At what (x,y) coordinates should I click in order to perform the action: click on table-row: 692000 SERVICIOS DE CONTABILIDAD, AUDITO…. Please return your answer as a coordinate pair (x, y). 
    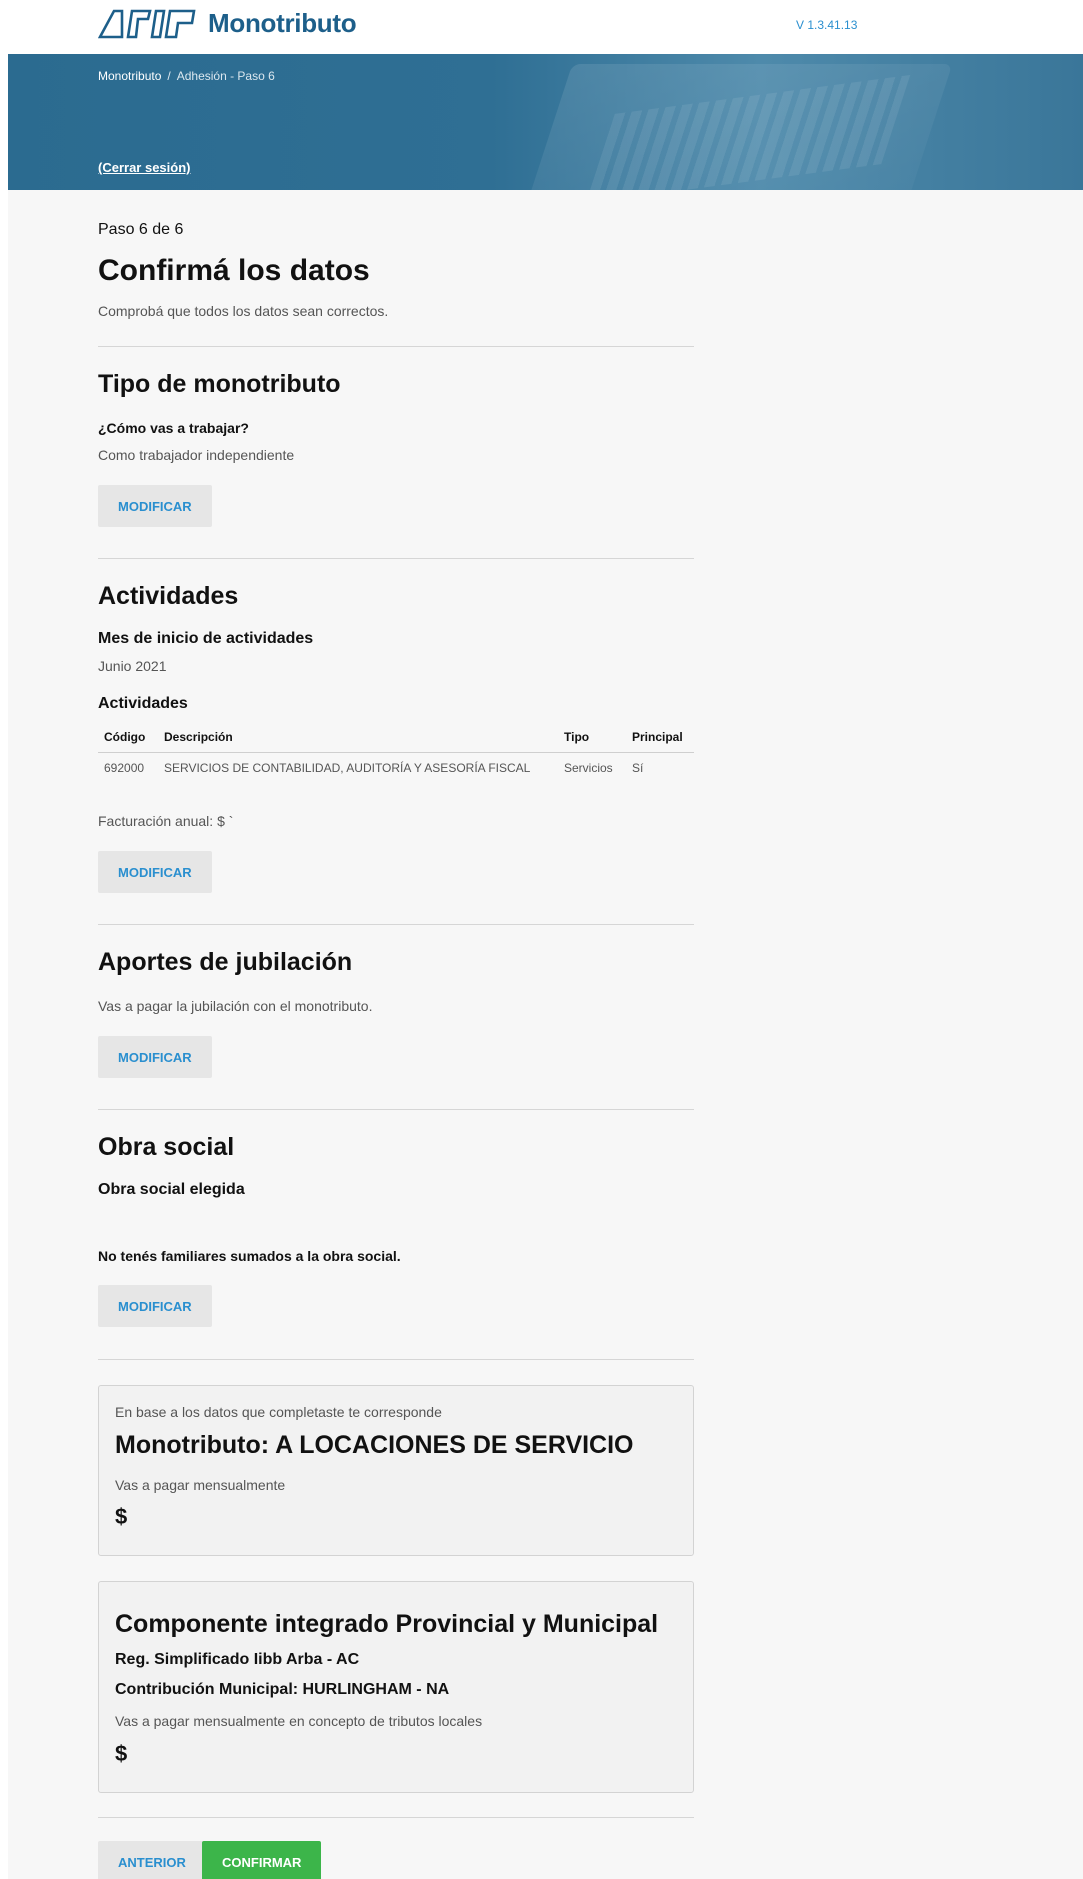
    Looking at the image, I should click on (396, 768).